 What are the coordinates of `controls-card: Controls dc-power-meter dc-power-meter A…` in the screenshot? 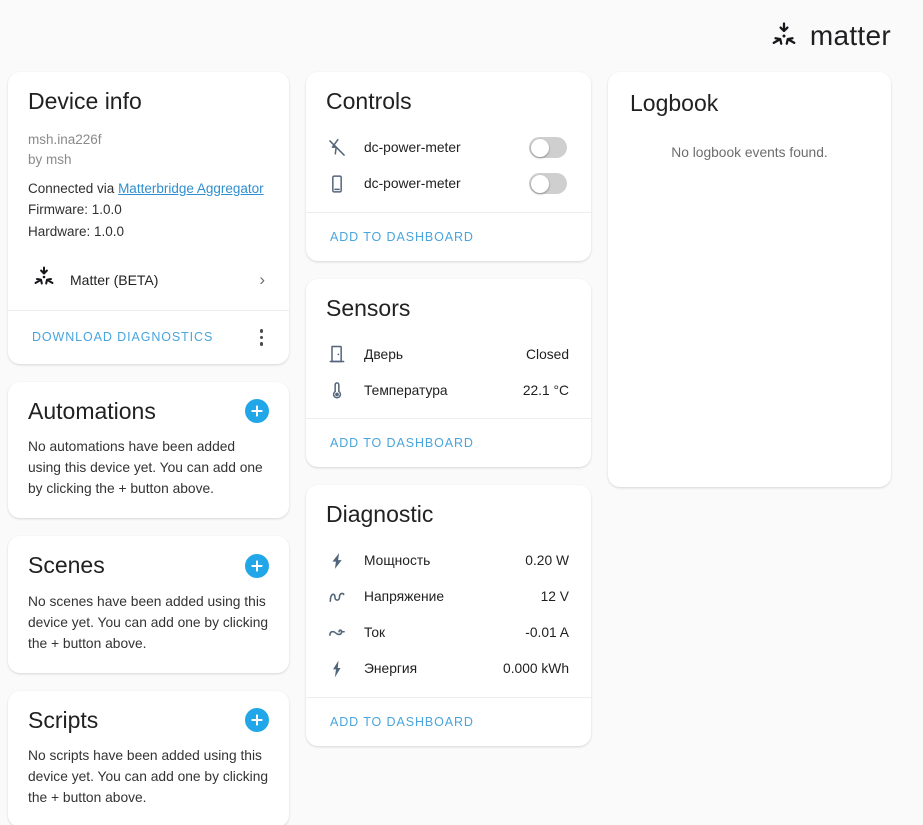 It's located at (448, 166).